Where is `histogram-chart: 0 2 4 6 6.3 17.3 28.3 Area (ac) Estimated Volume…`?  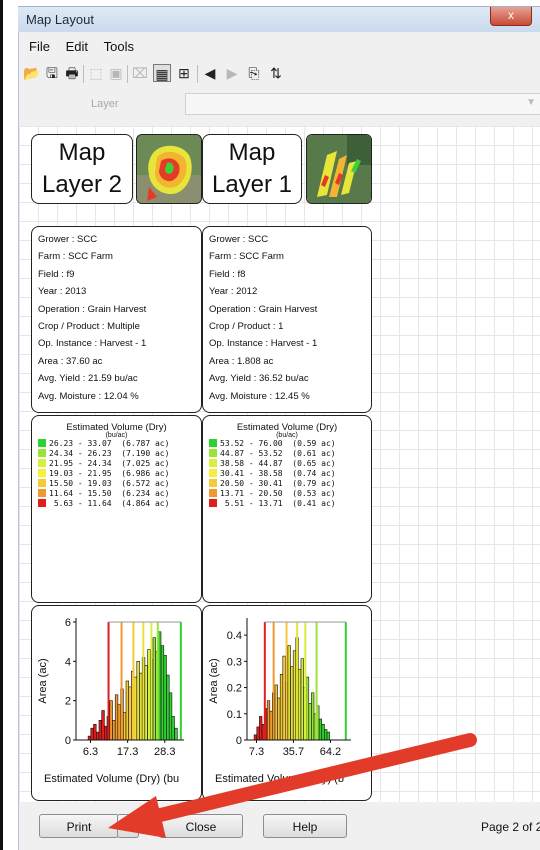 histogram-chart: 0 2 4 6 6.3 17.3 28.3 Area (ac) Estimated Volume… is located at coordinates (110, 701).